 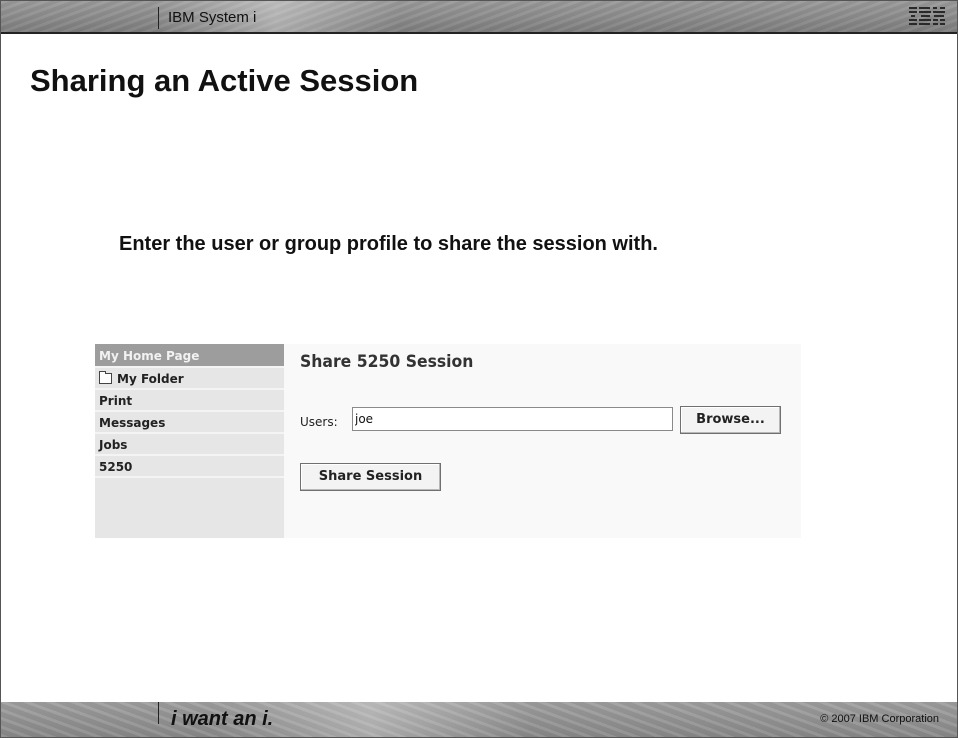 What do you see at coordinates (479, 33) in the screenshot?
I see `header-rule` at bounding box center [479, 33].